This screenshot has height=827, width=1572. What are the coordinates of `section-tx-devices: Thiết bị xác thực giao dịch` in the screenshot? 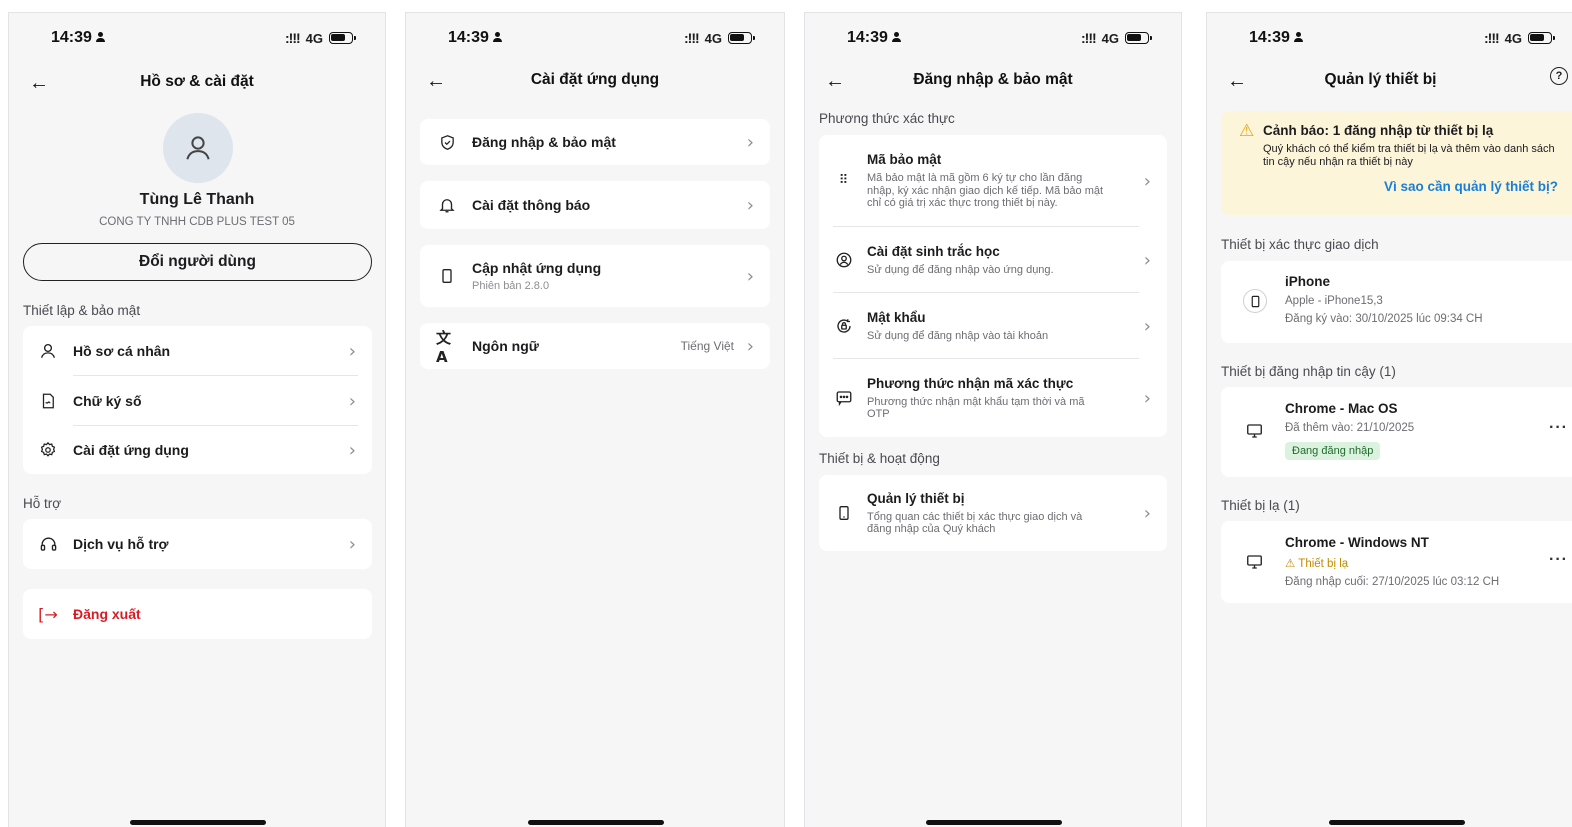 It's located at (1300, 244).